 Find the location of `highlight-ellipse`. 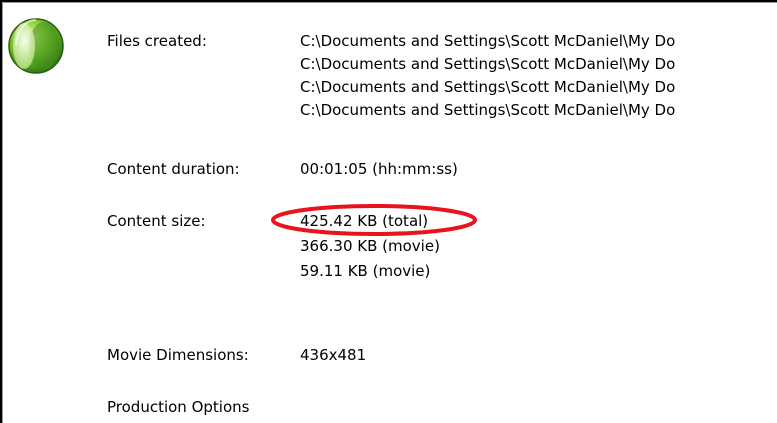

highlight-ellipse is located at coordinates (374, 220).